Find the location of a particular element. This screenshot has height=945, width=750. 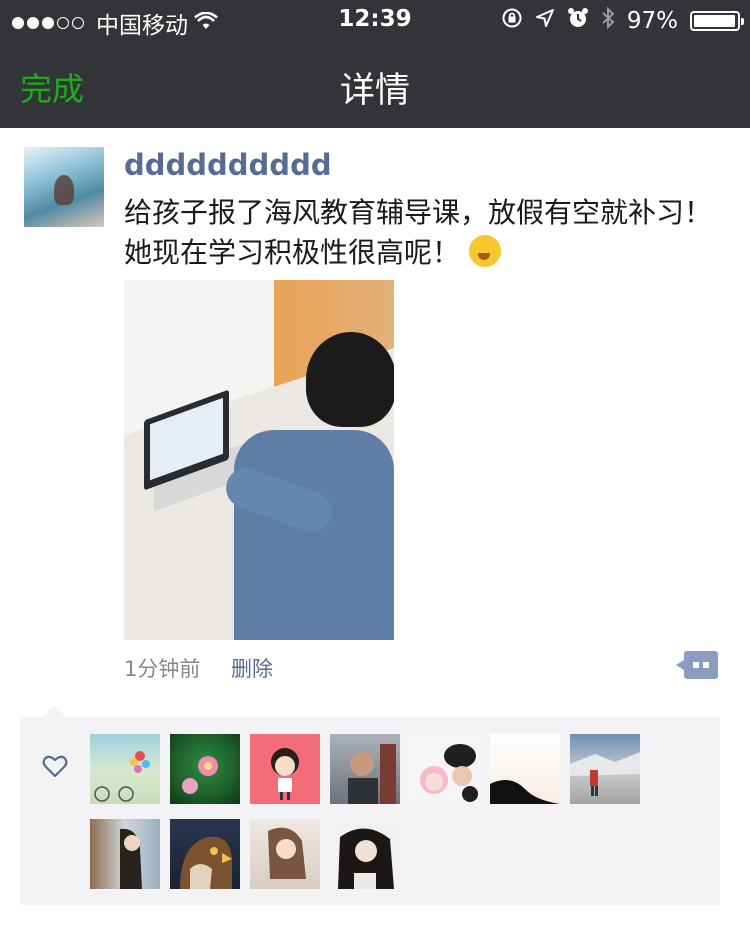

rotation-lock-icon is located at coordinates (512, 21).